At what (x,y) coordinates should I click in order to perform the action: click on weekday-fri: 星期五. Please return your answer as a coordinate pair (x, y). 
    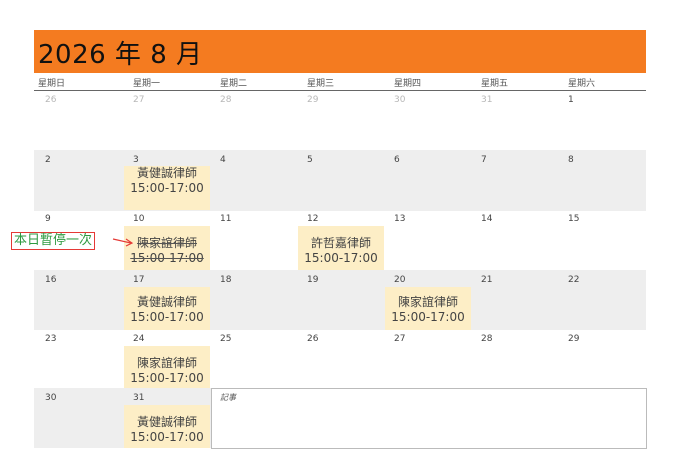
    Looking at the image, I should click on (495, 84).